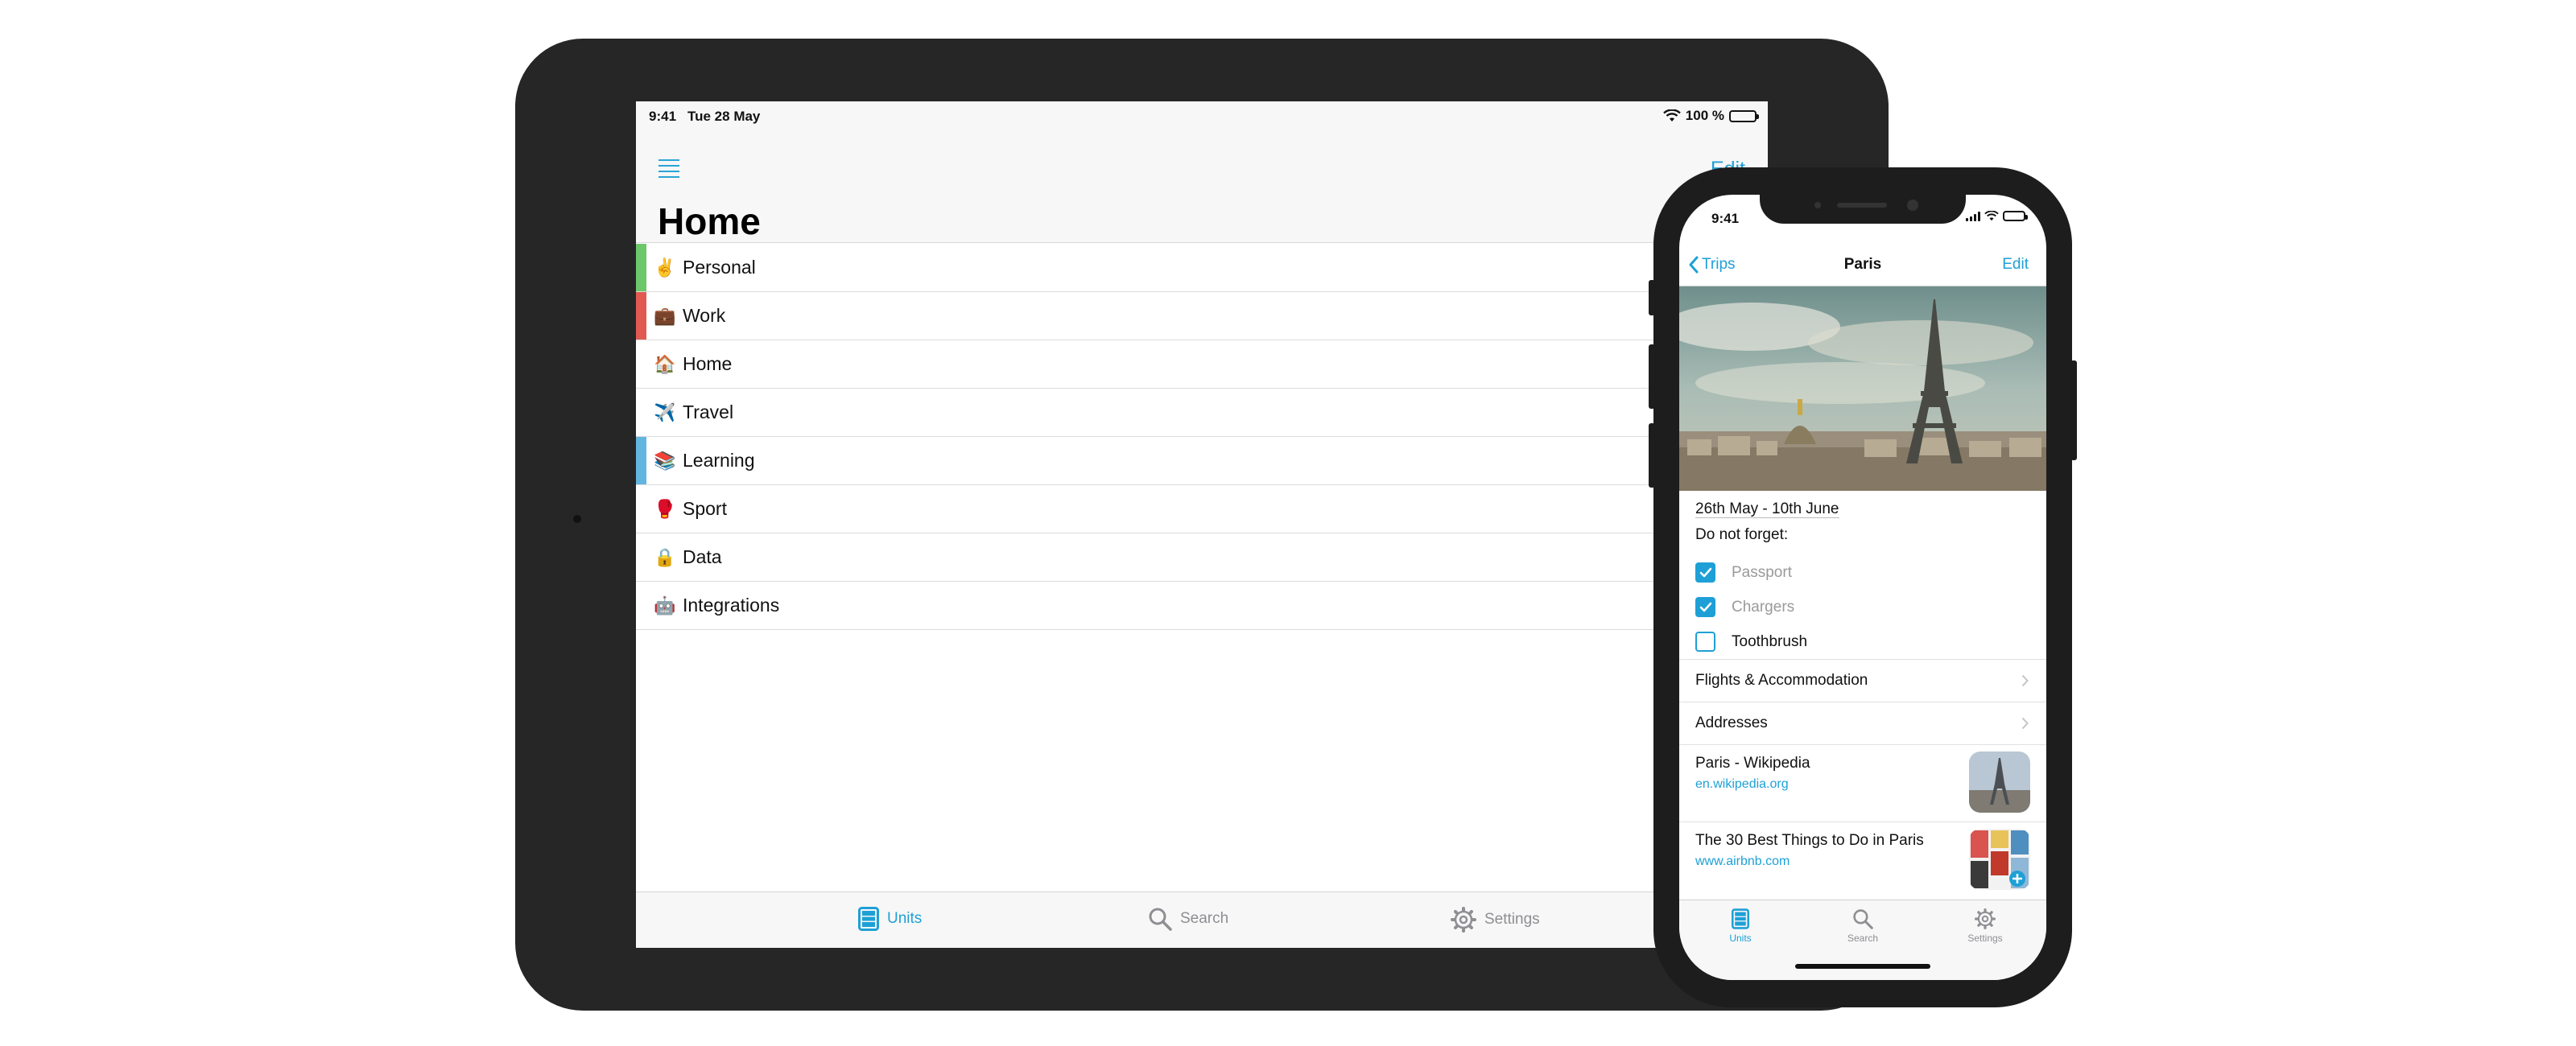  Describe the element at coordinates (1202, 509) in the screenshot. I see `unit-row-sport: 🥊 Sport` at that location.